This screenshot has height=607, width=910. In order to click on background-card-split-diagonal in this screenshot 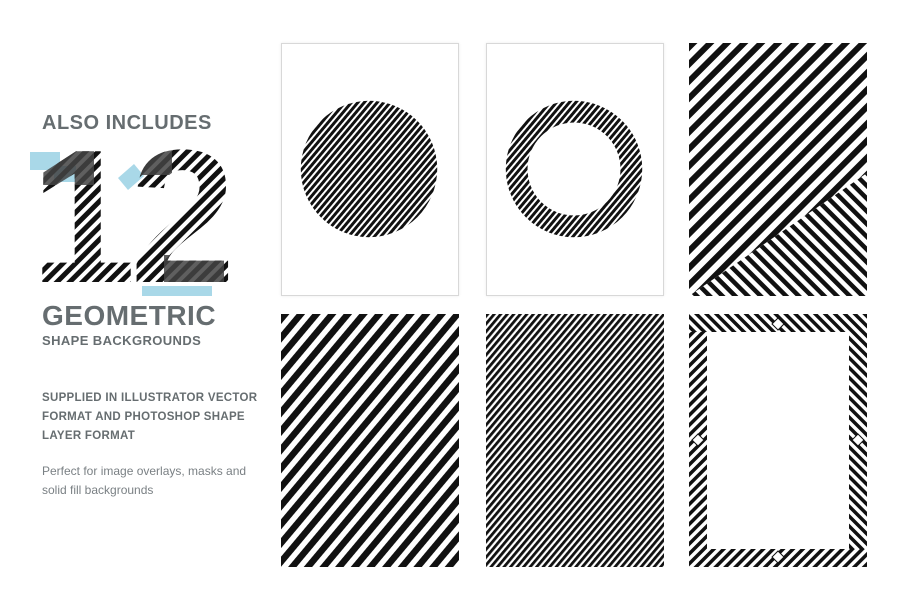, I will do `click(778, 169)`.